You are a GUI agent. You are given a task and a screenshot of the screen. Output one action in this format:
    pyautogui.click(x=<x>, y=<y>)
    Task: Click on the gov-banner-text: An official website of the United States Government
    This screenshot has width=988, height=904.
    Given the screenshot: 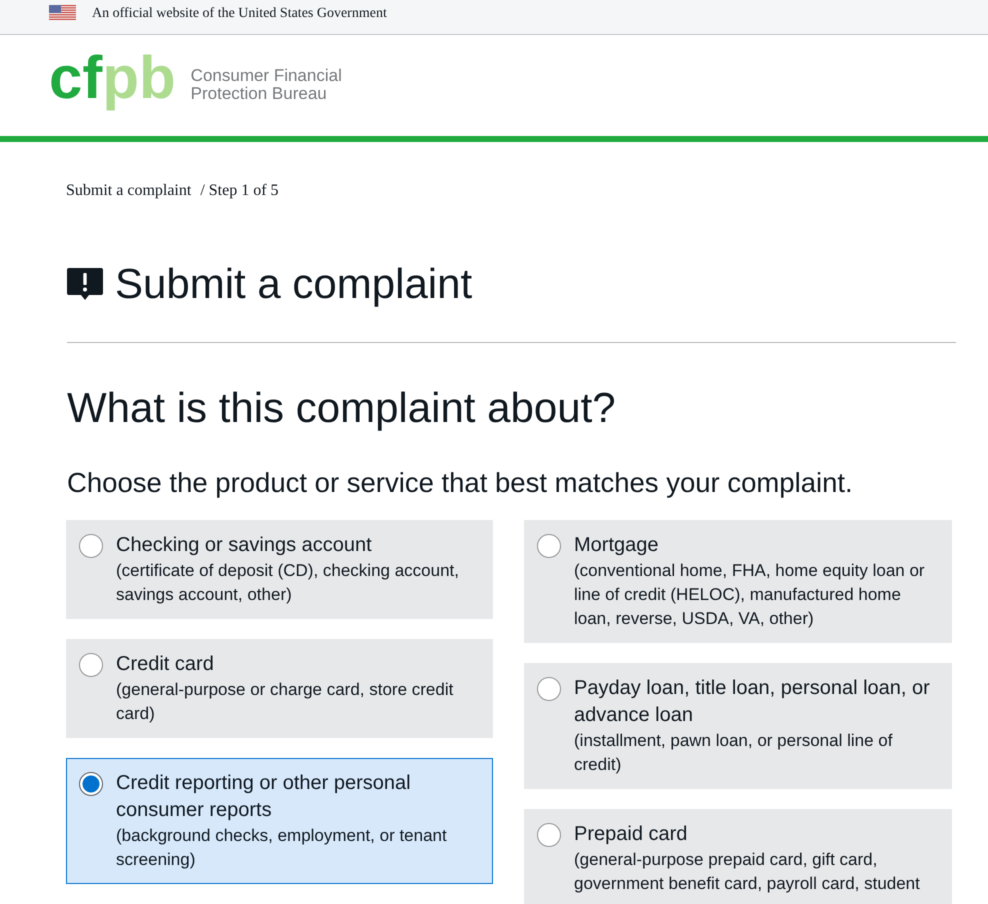 What is the action you would take?
    pyautogui.click(x=239, y=13)
    